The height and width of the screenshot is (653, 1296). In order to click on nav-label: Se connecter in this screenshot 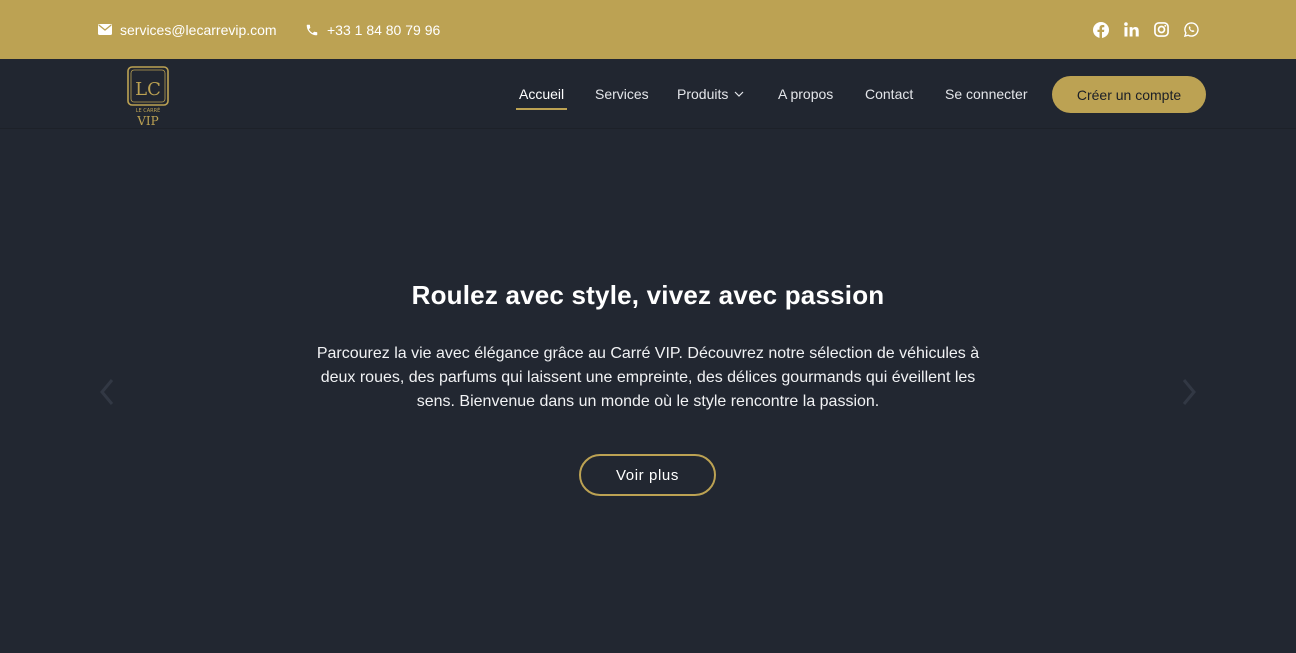, I will do `click(986, 94)`.